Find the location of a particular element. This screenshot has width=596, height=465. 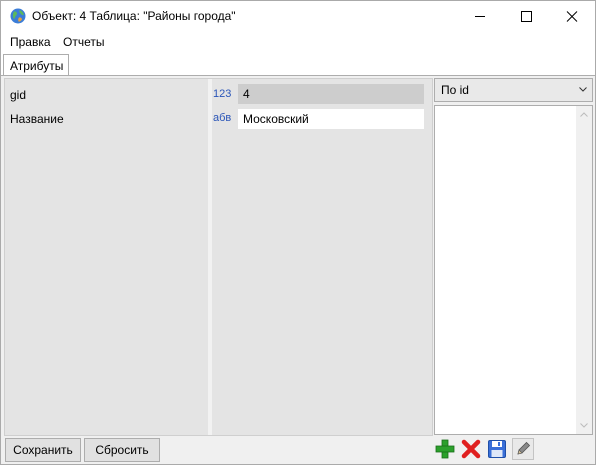

reset-button: Сбросить is located at coordinates (122, 450).